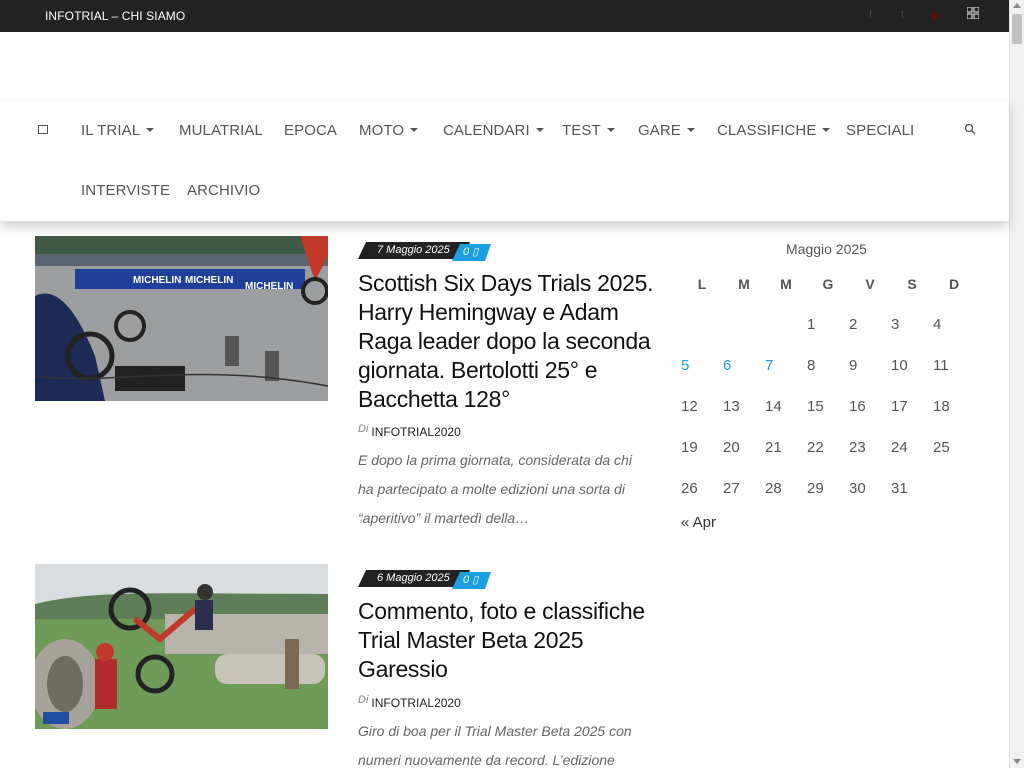 The width and height of the screenshot is (1024, 768). Describe the element at coordinates (941, 406) in the screenshot. I see `calendar-day: 18` at that location.